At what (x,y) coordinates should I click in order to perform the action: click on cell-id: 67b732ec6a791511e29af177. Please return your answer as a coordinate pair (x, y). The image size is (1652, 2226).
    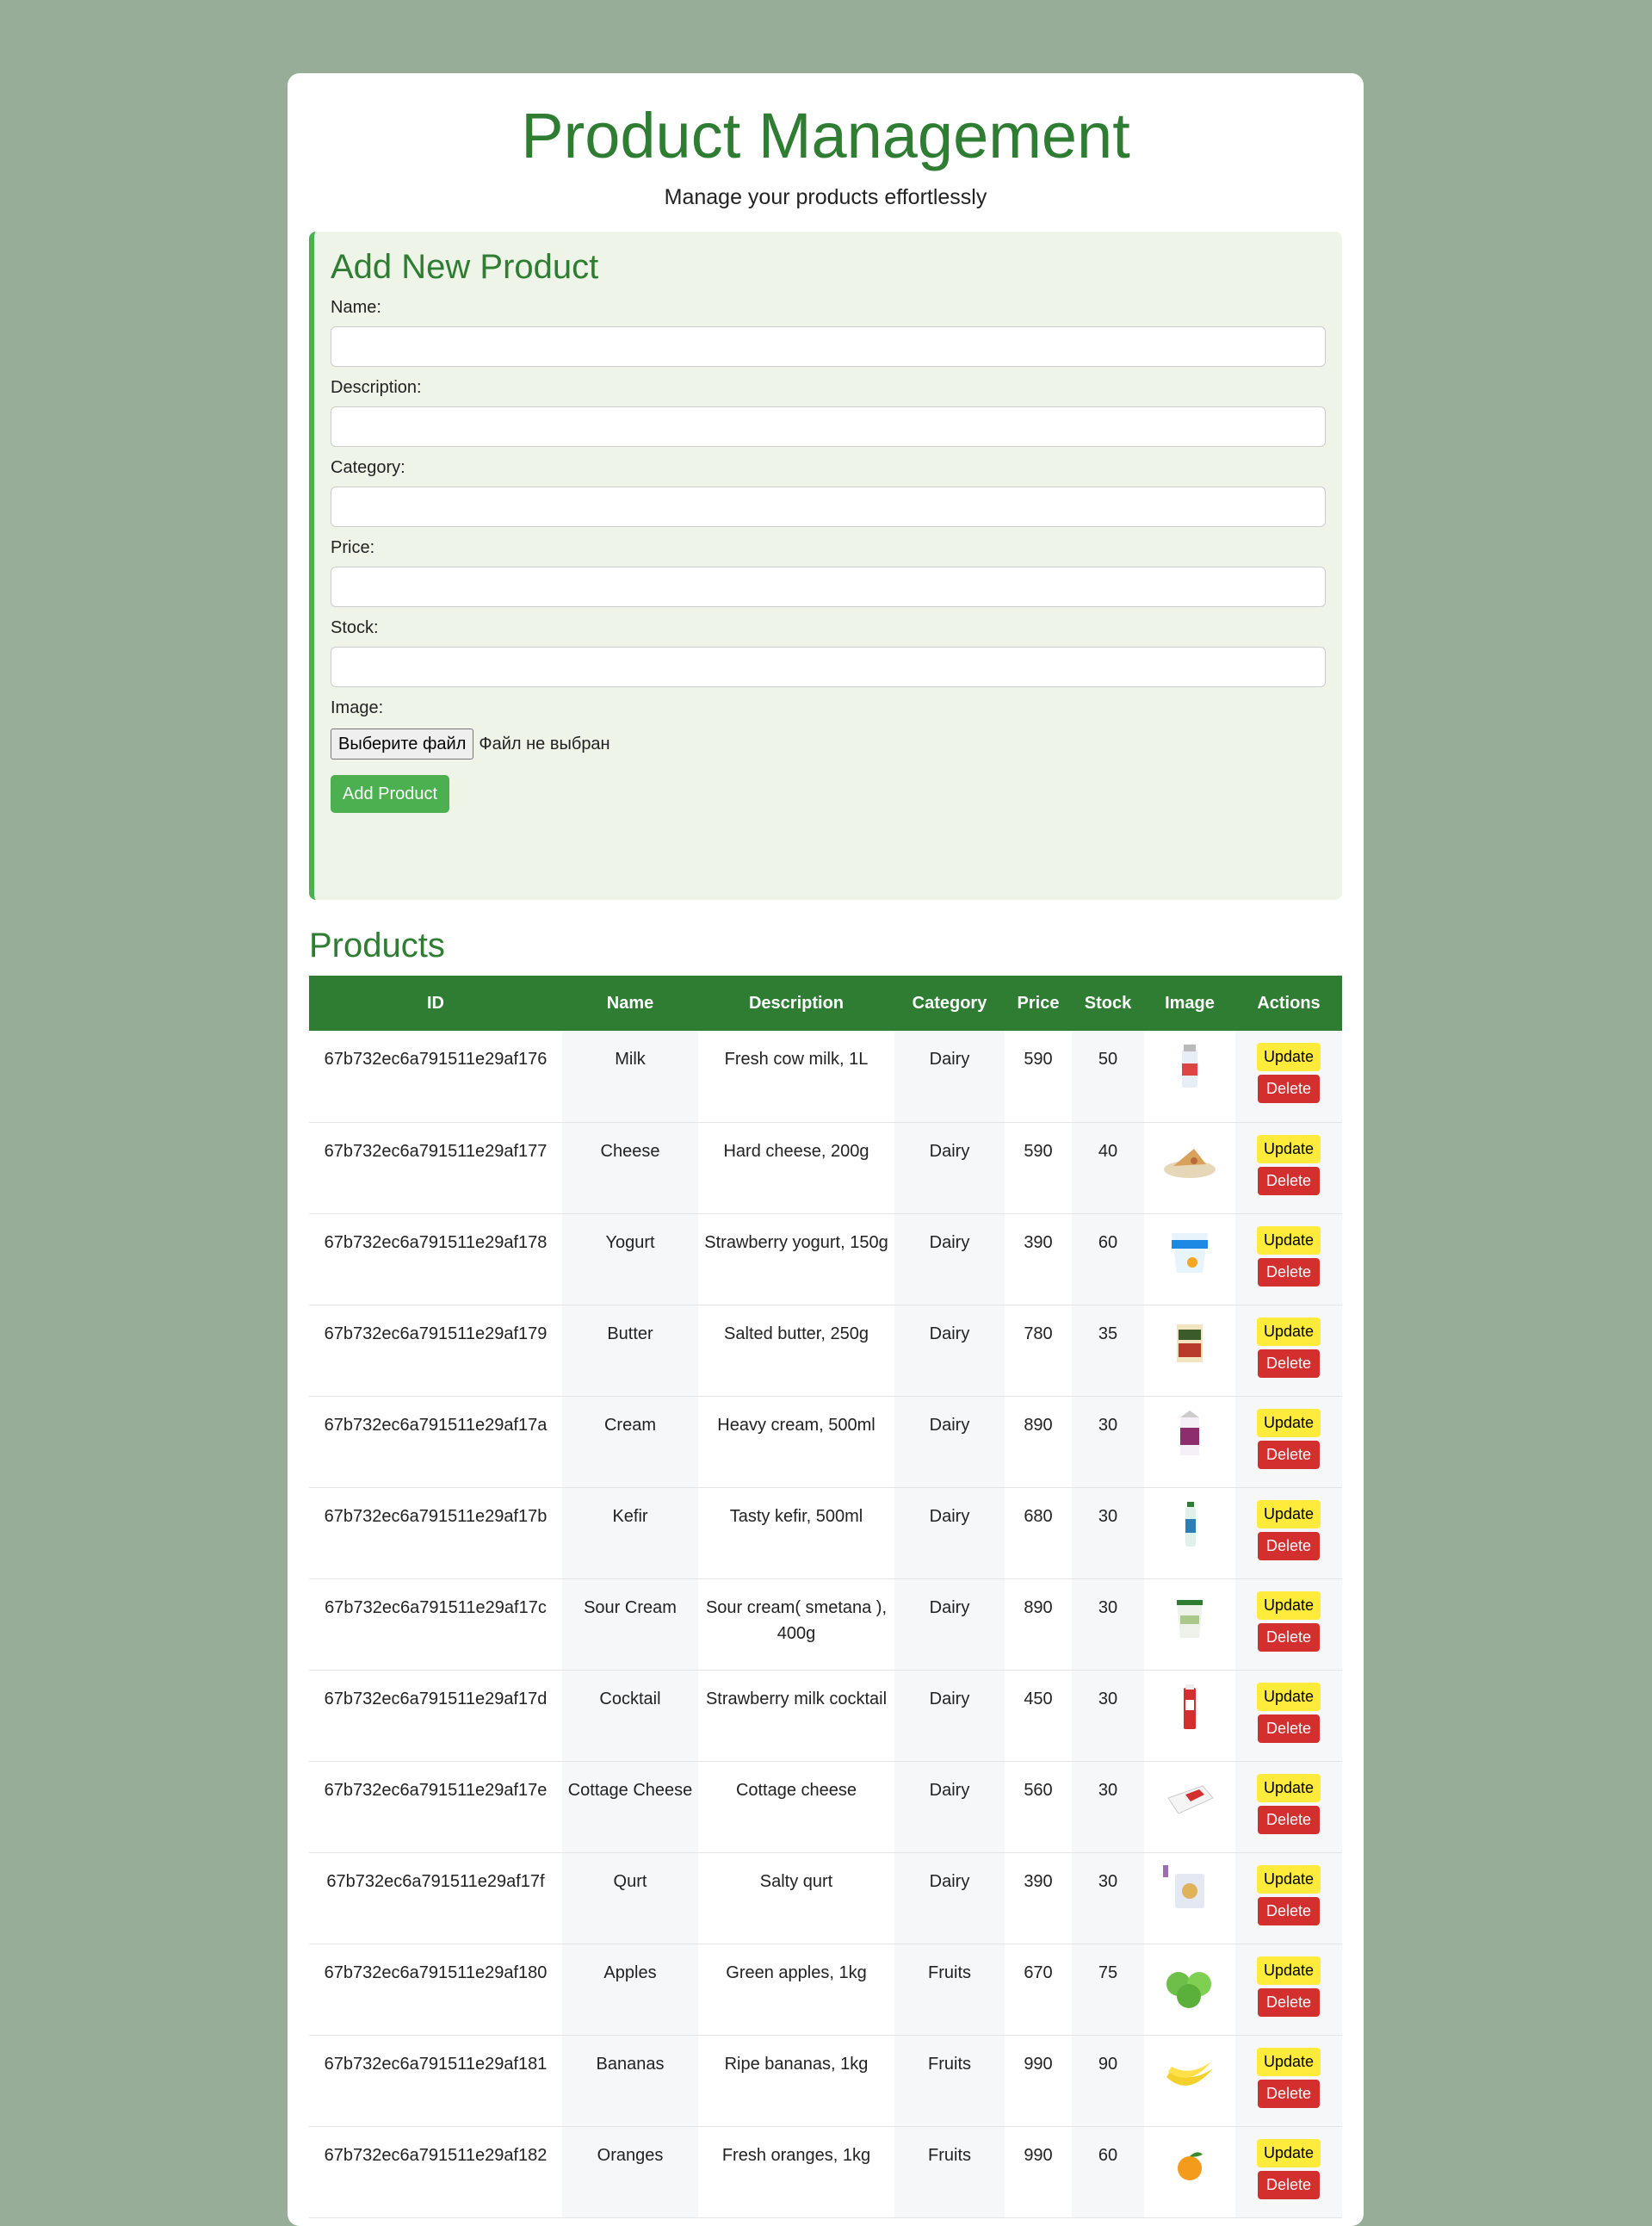
    Looking at the image, I should click on (435, 1168).